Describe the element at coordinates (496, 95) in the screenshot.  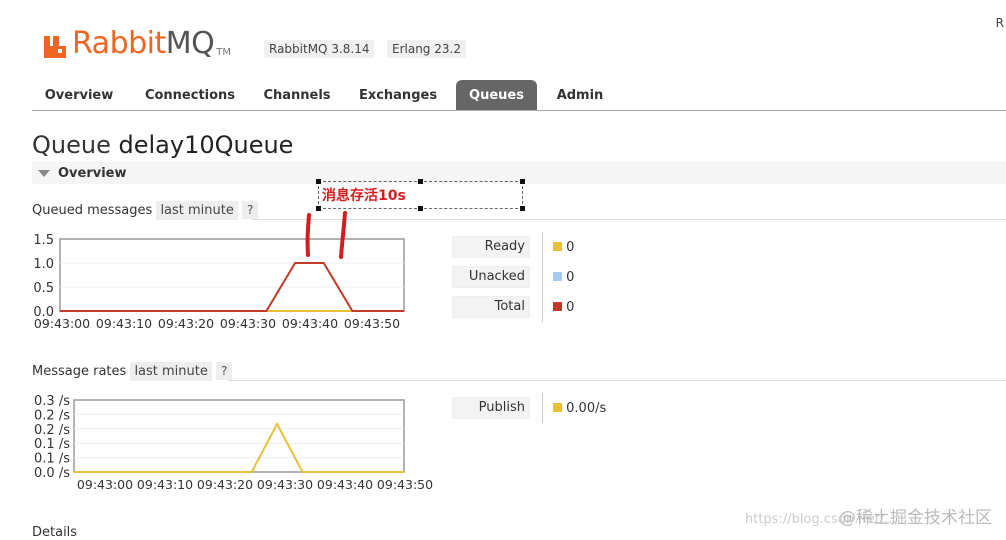
I see `tab-queues: Queues` at that location.